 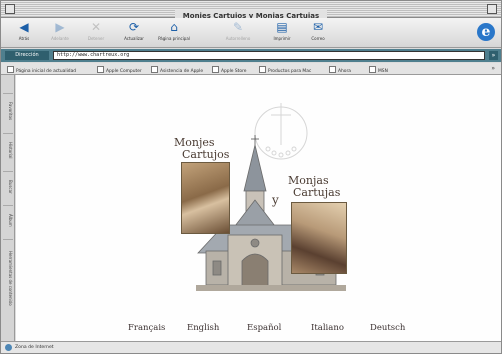 I want to click on favorites-more-button: », so click(x=493, y=68).